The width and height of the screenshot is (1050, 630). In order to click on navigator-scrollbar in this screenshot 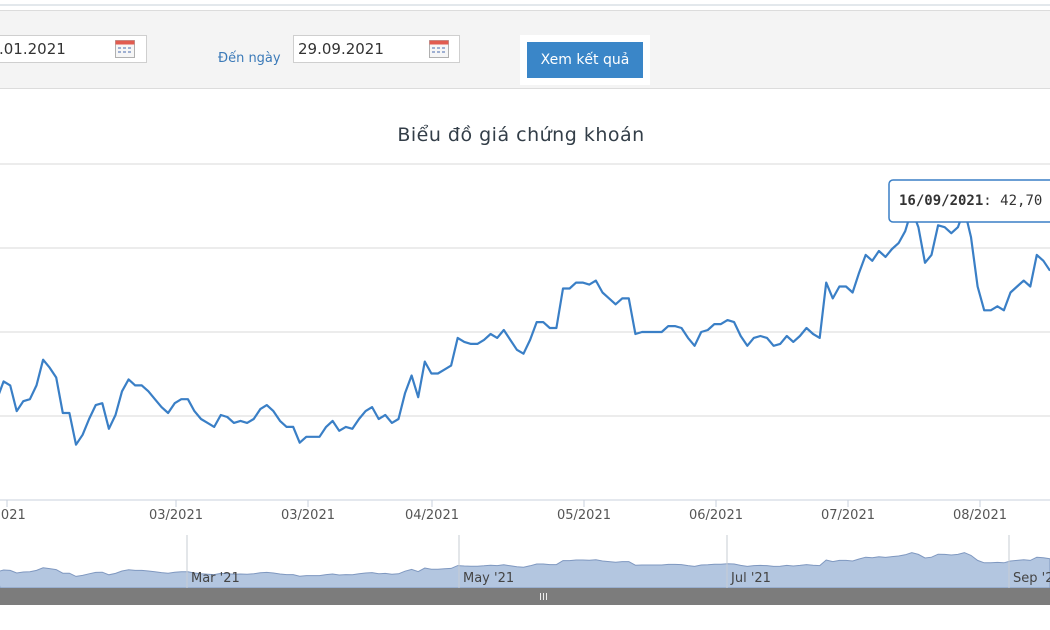, I will do `click(525, 596)`.